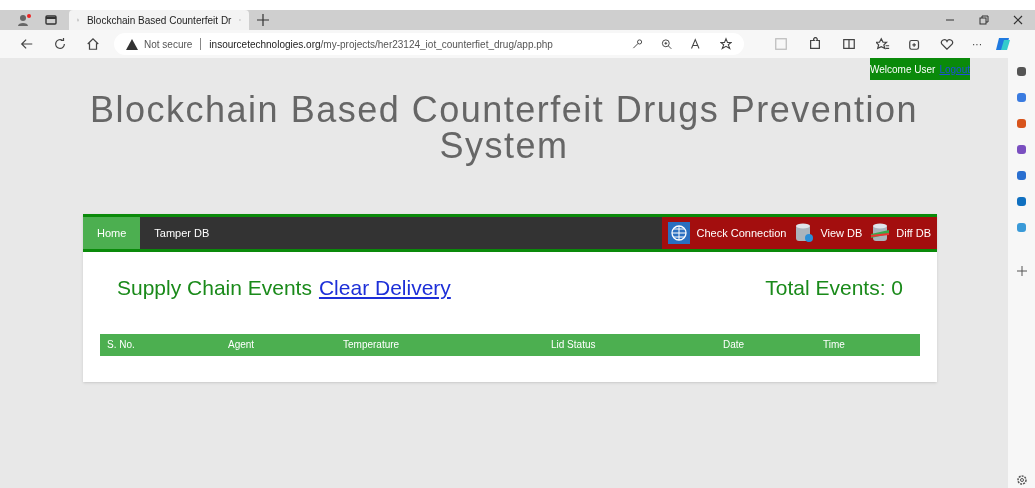 The image size is (1035, 488). I want to click on column-header: Agent, so click(242, 345).